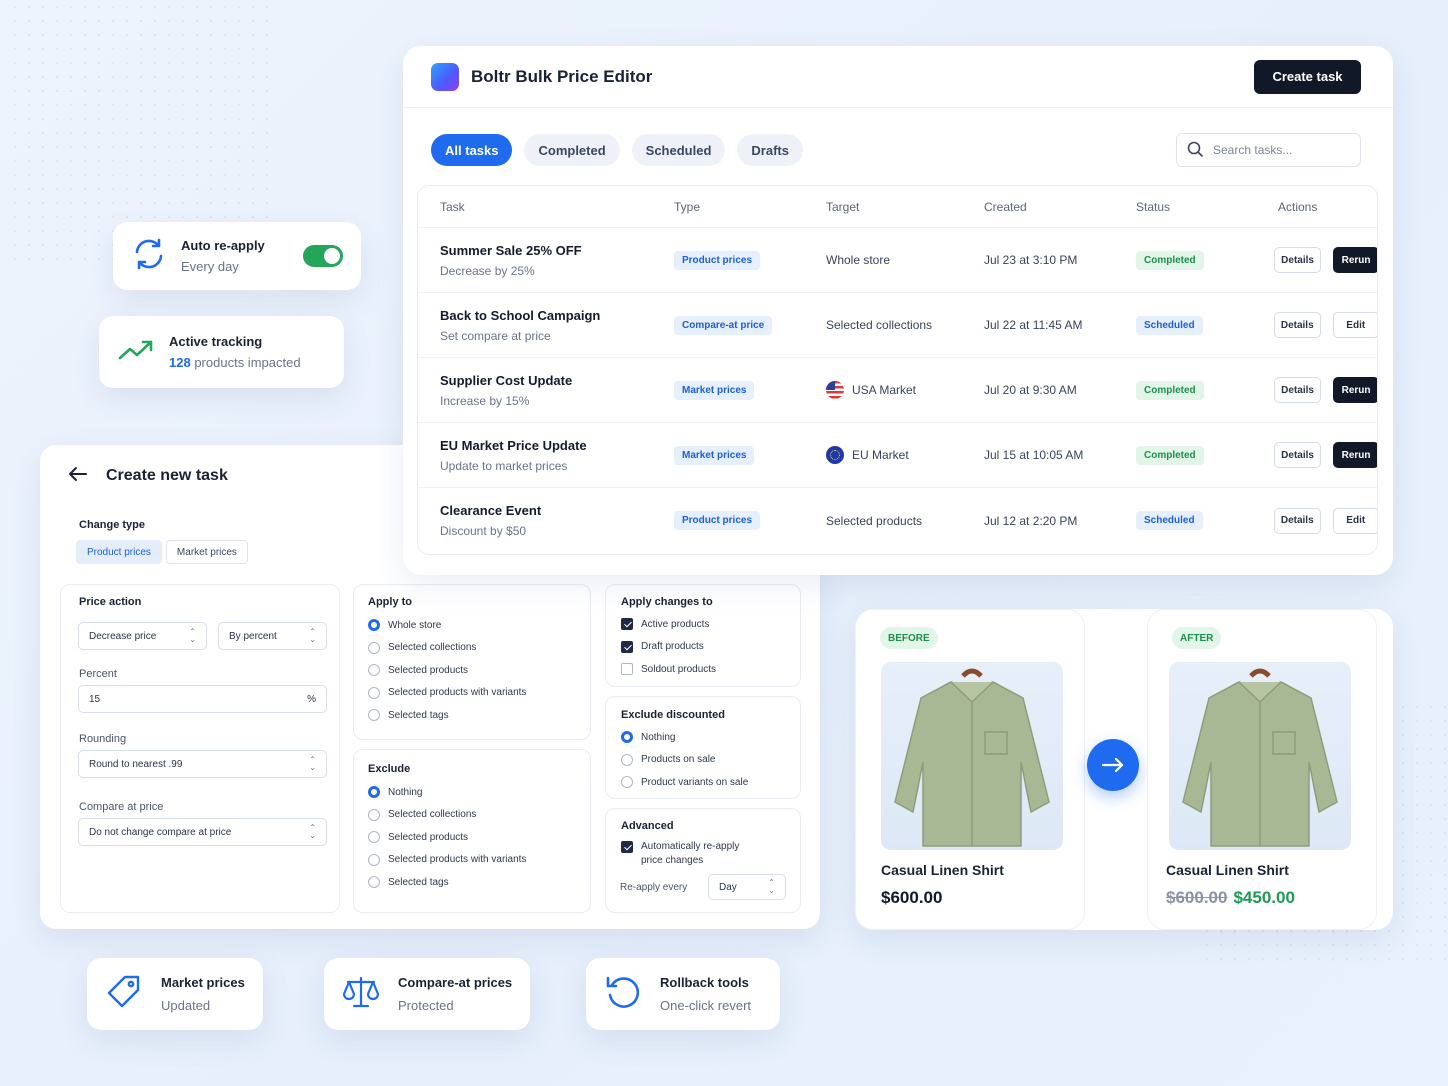  What do you see at coordinates (455, 982) in the screenshot?
I see `feature-title: Compare-at prices` at bounding box center [455, 982].